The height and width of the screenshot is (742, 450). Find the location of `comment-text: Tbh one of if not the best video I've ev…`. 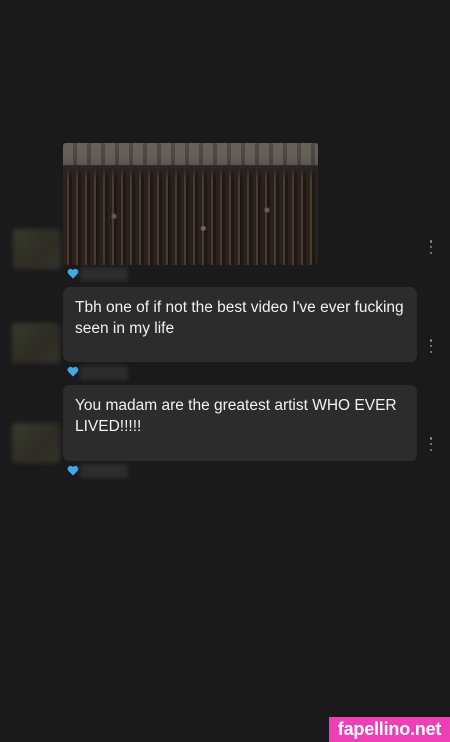

comment-text: Tbh one of if not the best video I've ev… is located at coordinates (239, 318).